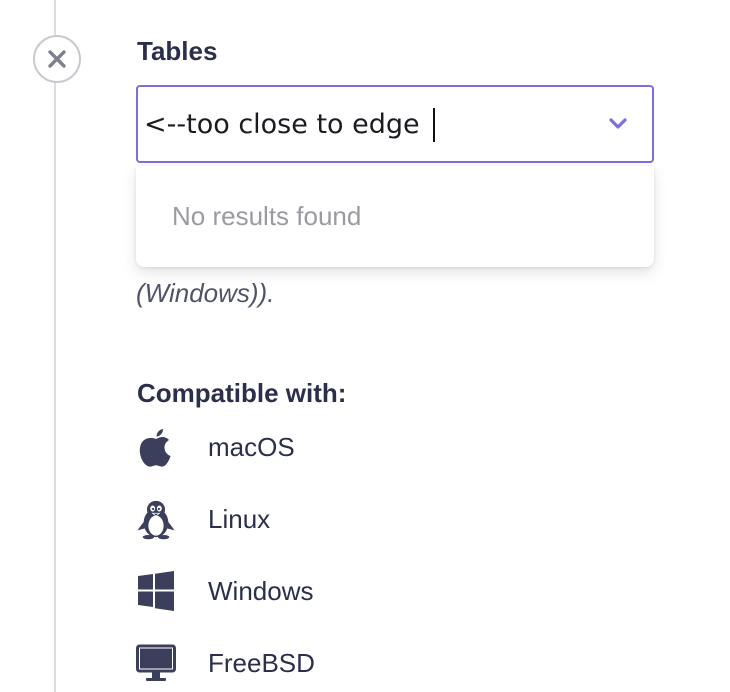  I want to click on os-item-freebsd: FreeBSD, so click(225, 663).